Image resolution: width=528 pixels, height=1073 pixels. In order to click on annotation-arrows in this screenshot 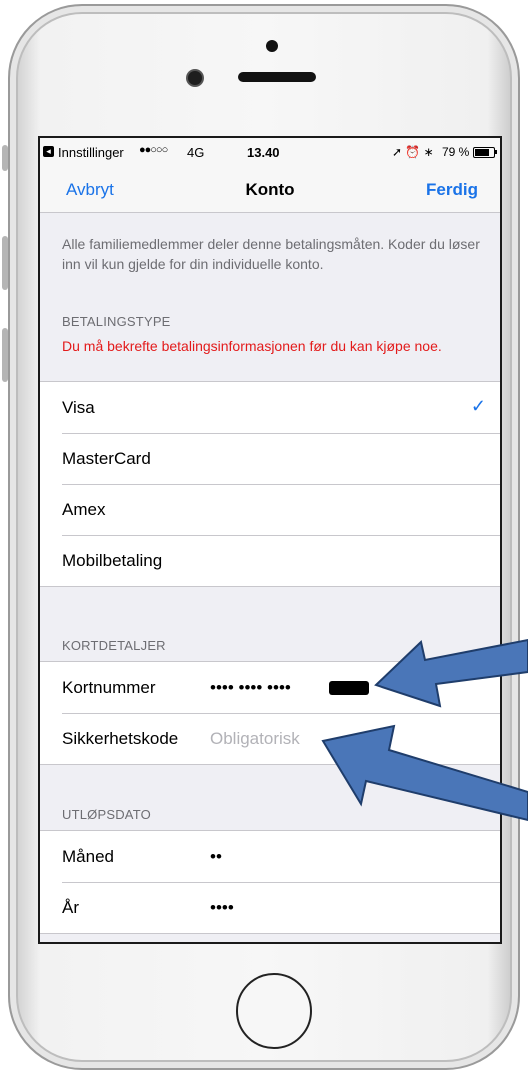, I will do `click(424, 730)`.